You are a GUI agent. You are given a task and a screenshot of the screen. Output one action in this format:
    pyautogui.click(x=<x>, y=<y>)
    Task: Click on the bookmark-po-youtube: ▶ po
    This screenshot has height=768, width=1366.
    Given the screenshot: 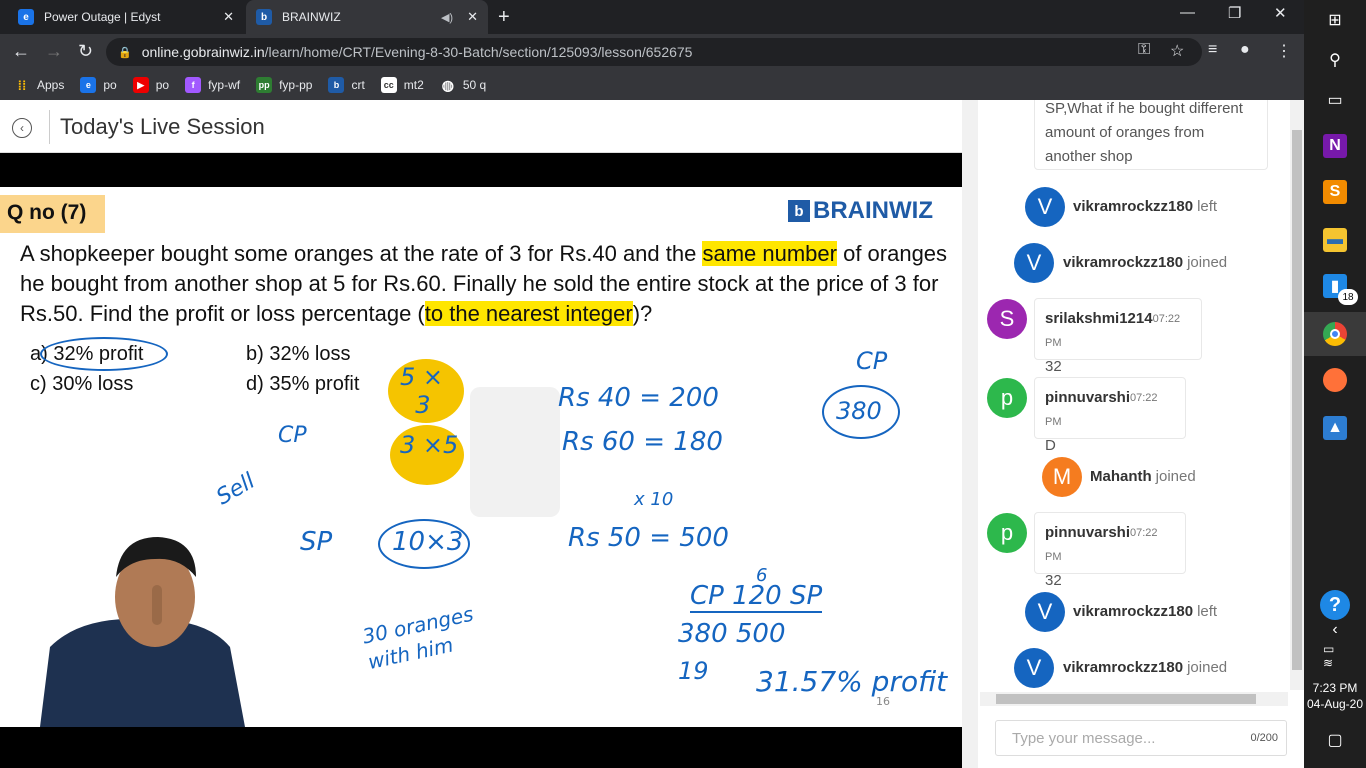 What is the action you would take?
    pyautogui.click(x=150, y=85)
    